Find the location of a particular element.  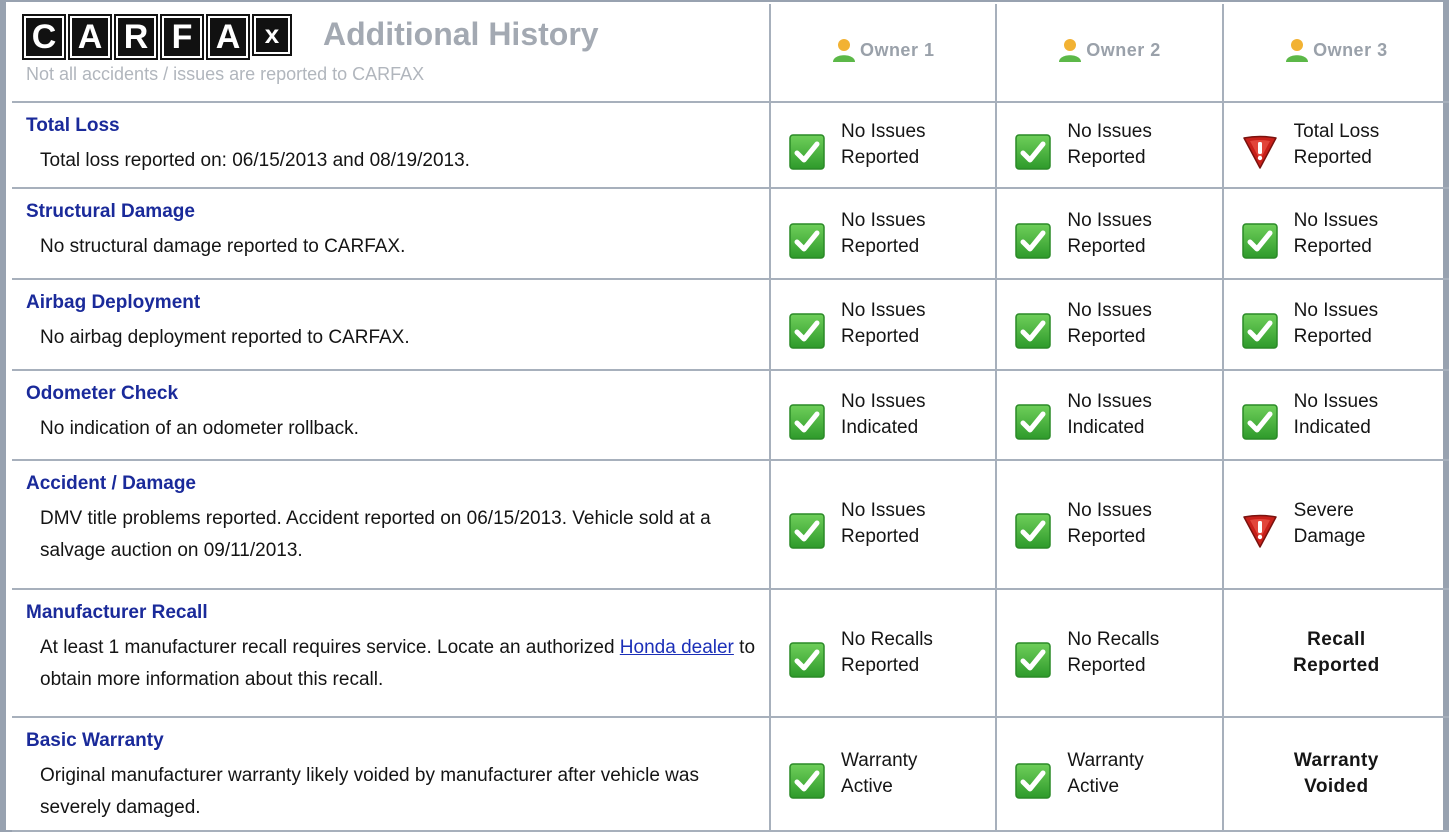

person-icon is located at coordinates (843, 50).